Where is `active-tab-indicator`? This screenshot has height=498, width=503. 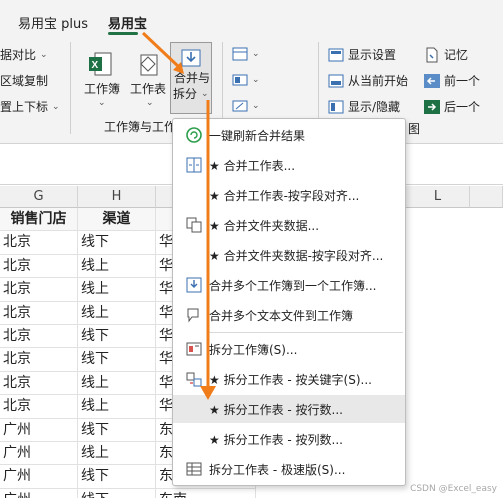
active-tab-indicator is located at coordinates (123, 33).